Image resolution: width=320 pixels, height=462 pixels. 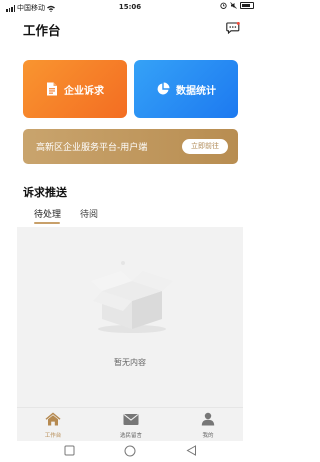 I want to click on tabbar-item-workbench: 工作台, so click(x=53, y=425).